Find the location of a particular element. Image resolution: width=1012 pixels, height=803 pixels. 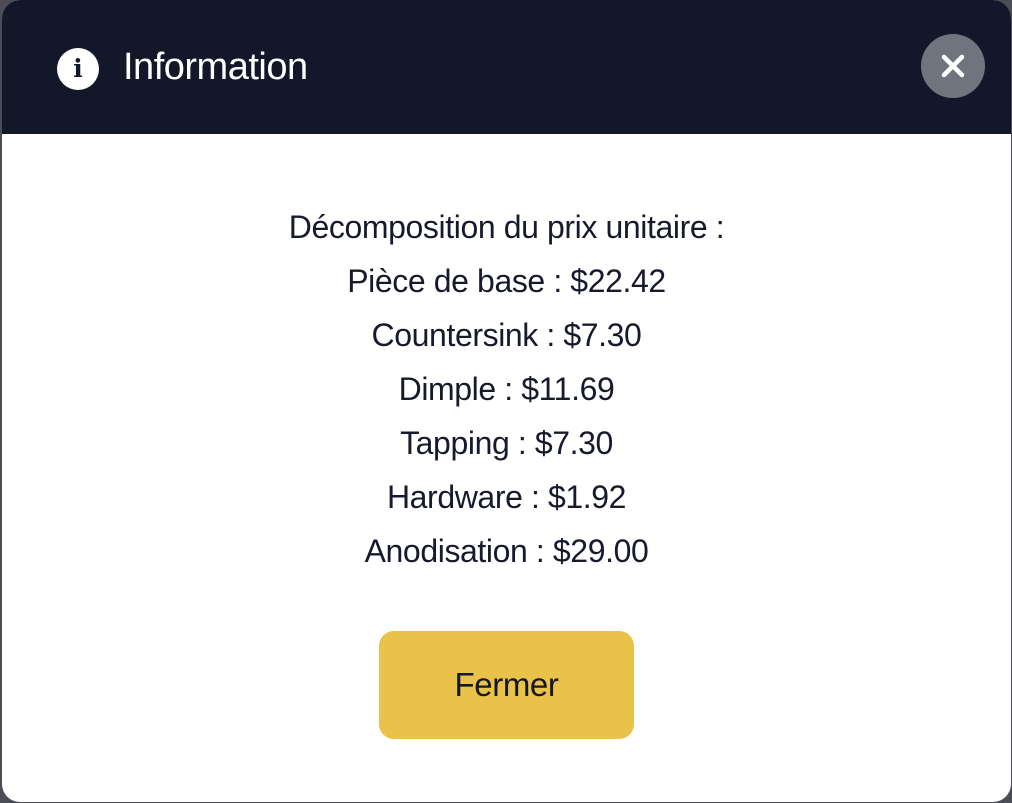

message-heading: Décomposition du prix unitaire : is located at coordinates (506, 227).